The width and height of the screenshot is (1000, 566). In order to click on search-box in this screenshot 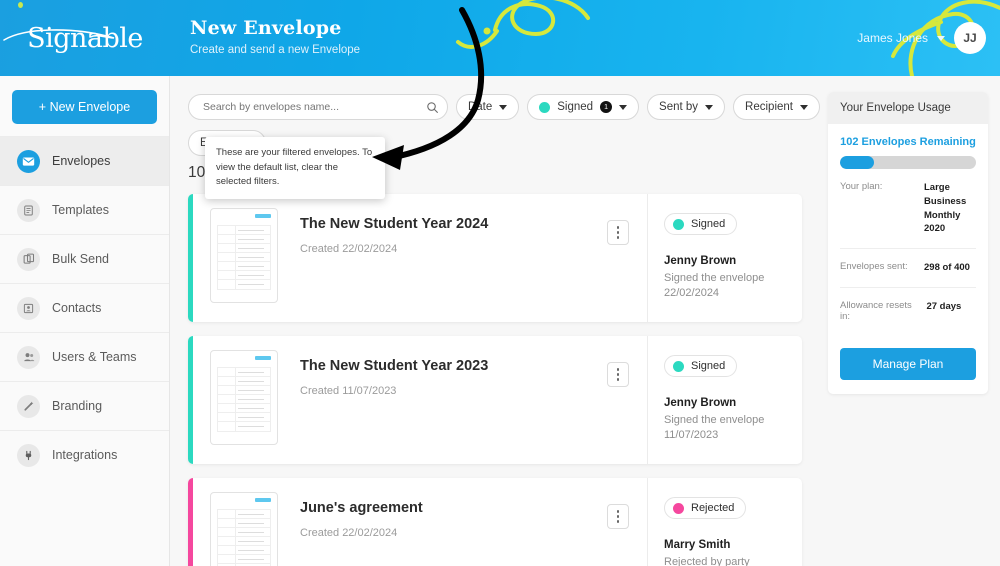, I will do `click(318, 107)`.